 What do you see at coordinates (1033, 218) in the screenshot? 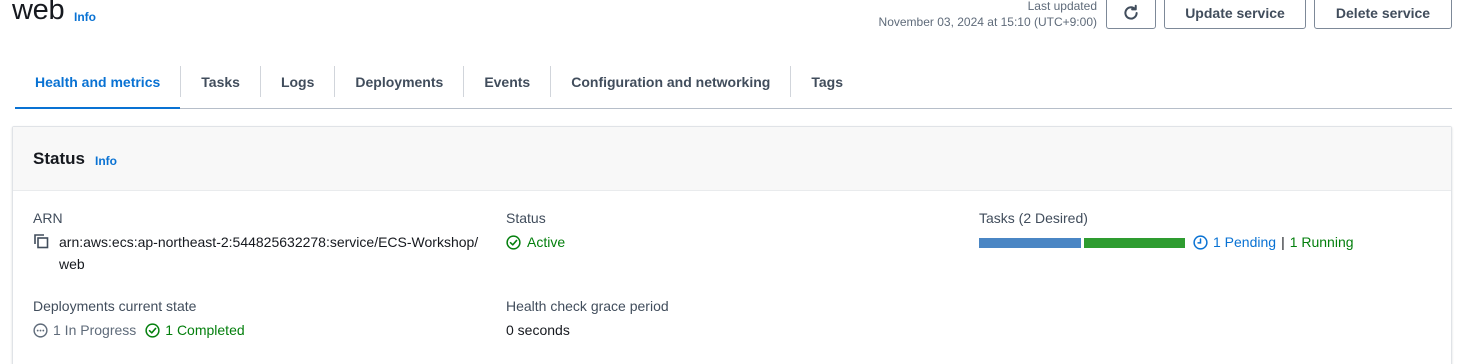
I see `tasks-label: Tasks (2 Desired)` at bounding box center [1033, 218].